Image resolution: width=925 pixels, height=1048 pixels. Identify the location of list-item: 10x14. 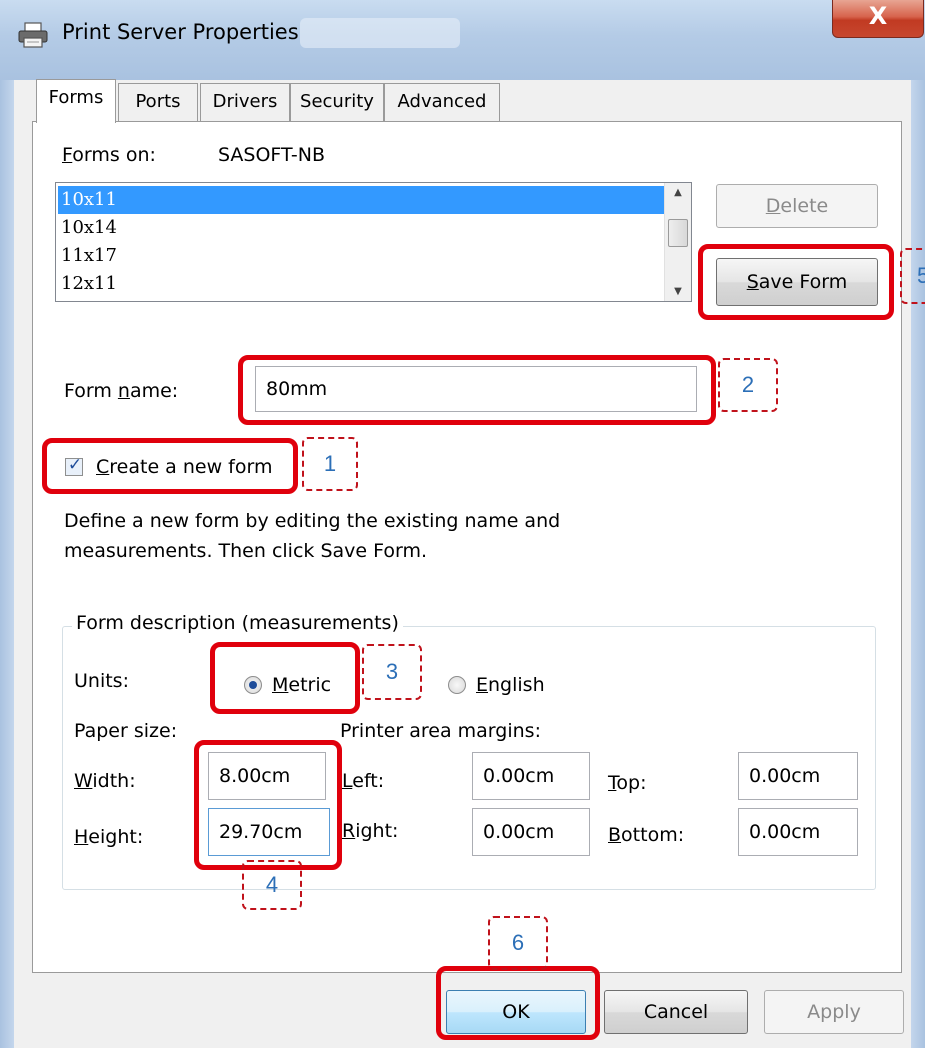
(361, 228).